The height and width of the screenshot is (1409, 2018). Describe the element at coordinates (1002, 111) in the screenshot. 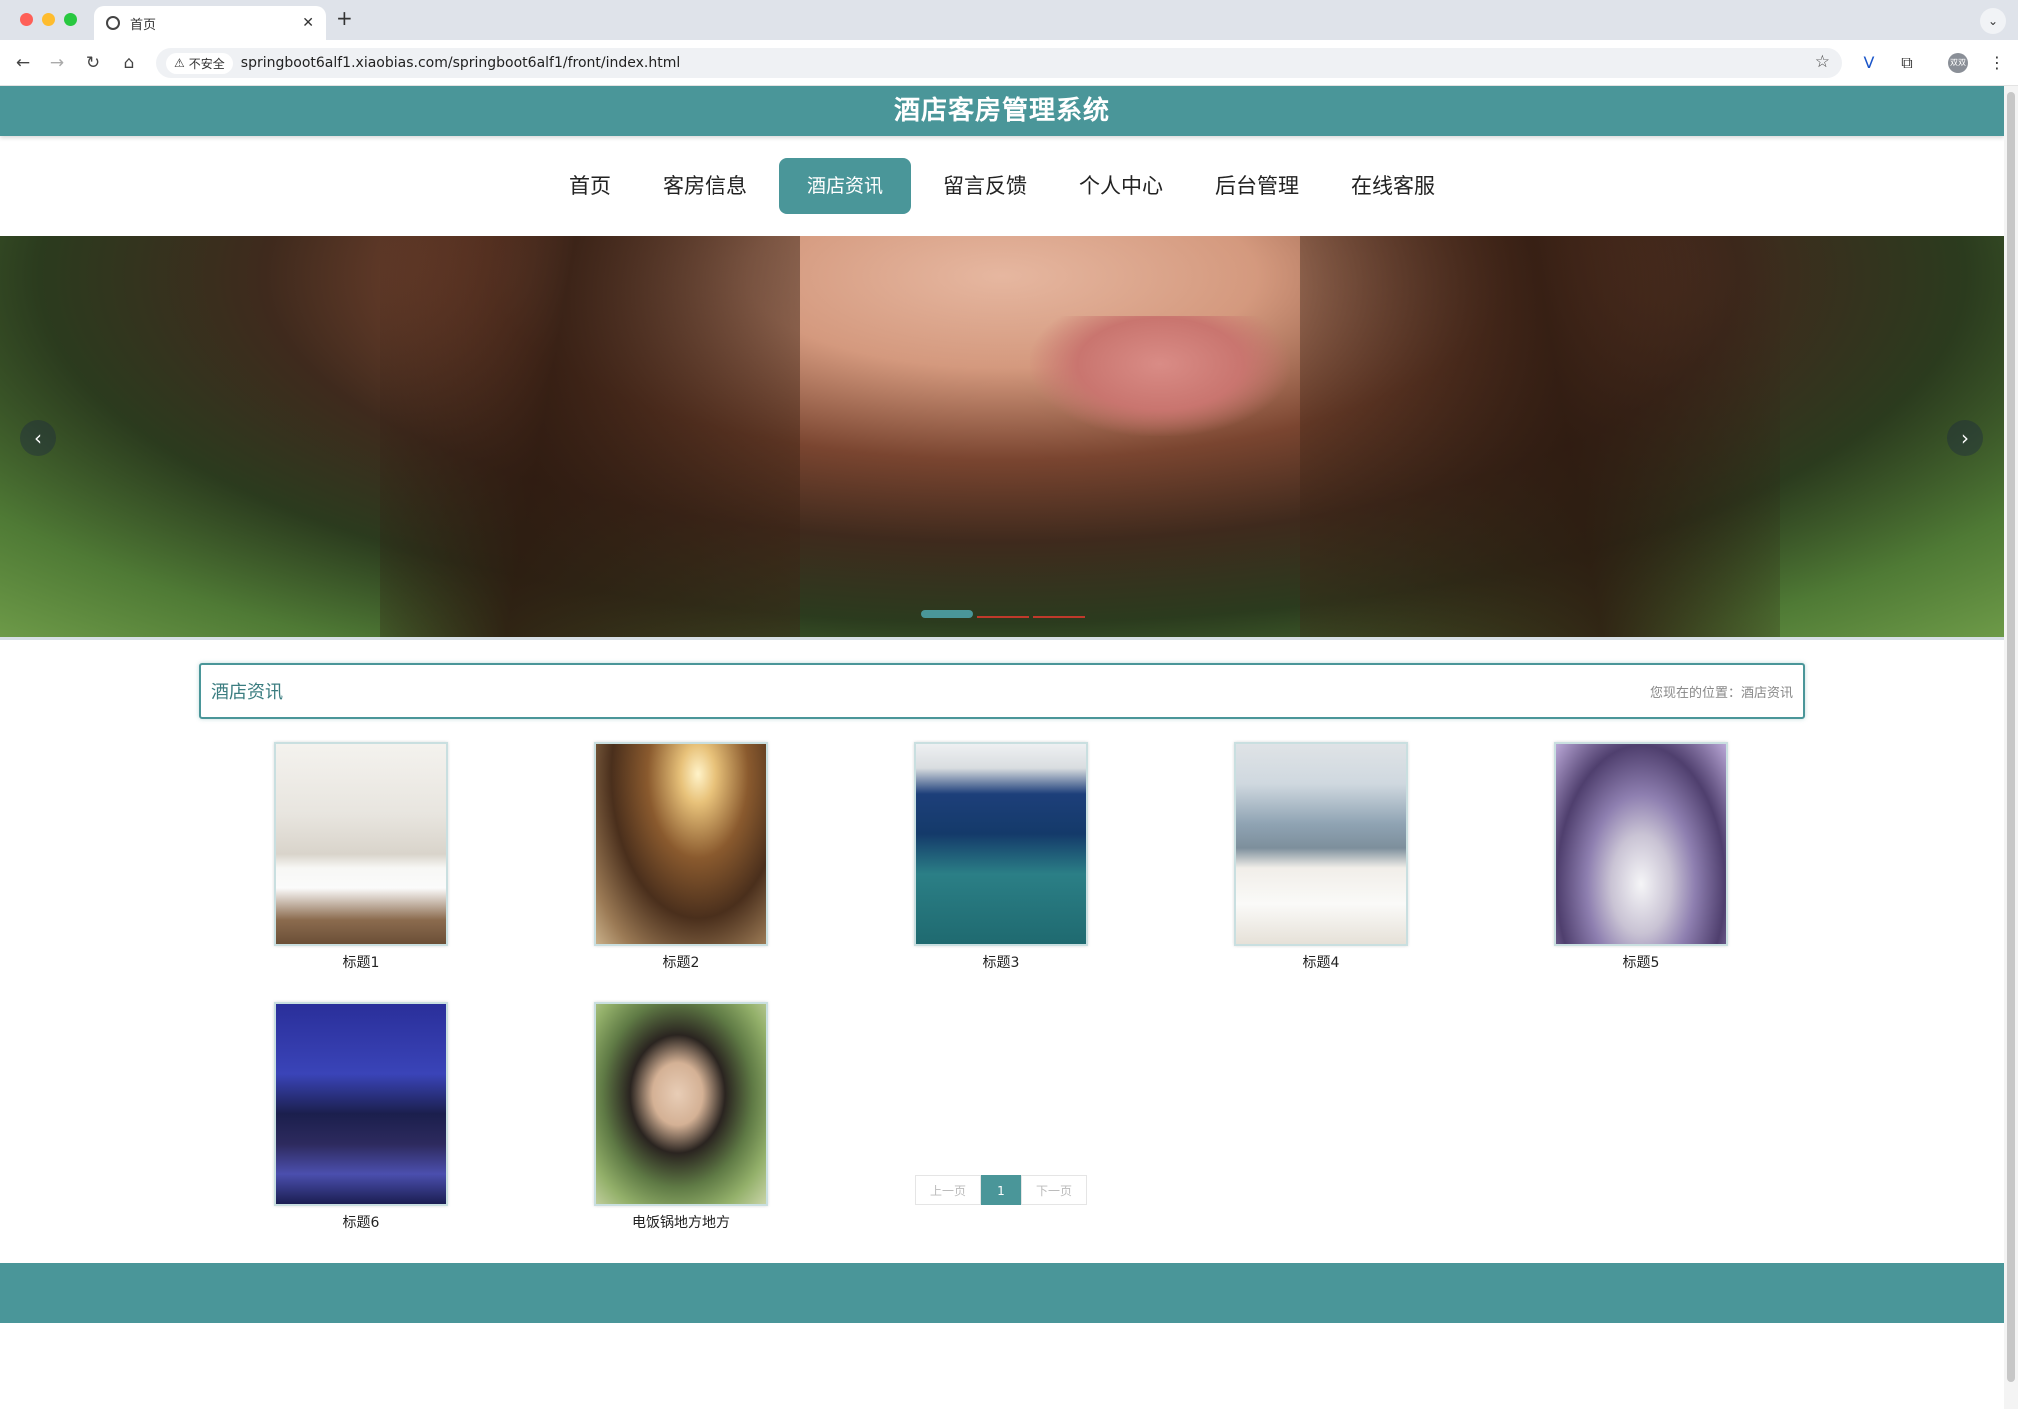

I see `site-title: 酒店客房管理系统` at that location.